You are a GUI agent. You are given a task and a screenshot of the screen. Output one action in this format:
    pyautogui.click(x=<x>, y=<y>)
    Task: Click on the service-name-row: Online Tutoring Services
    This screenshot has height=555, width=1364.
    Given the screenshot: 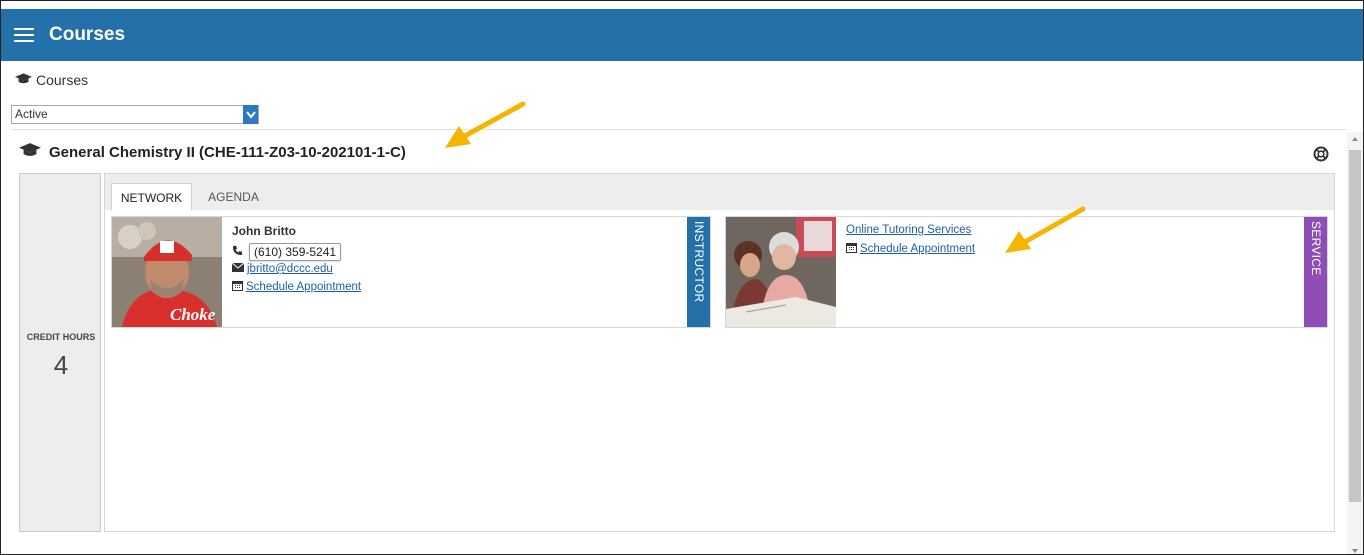 What is the action you would take?
    pyautogui.click(x=908, y=230)
    